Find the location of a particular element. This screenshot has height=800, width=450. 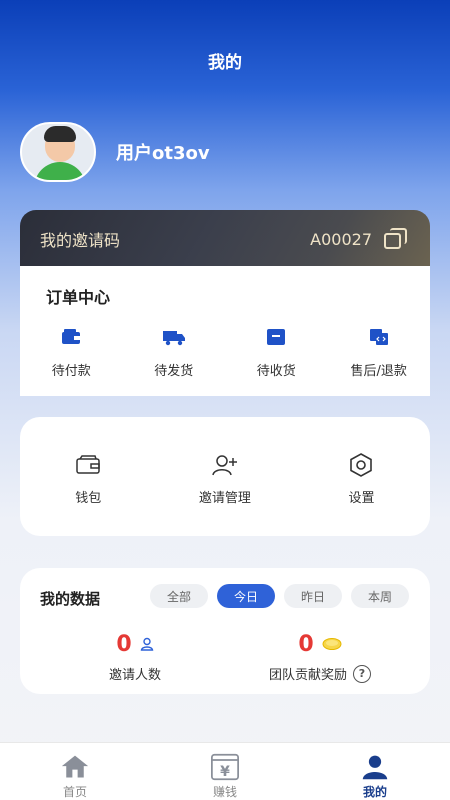

invite-count-value: 0 is located at coordinates (124, 644).